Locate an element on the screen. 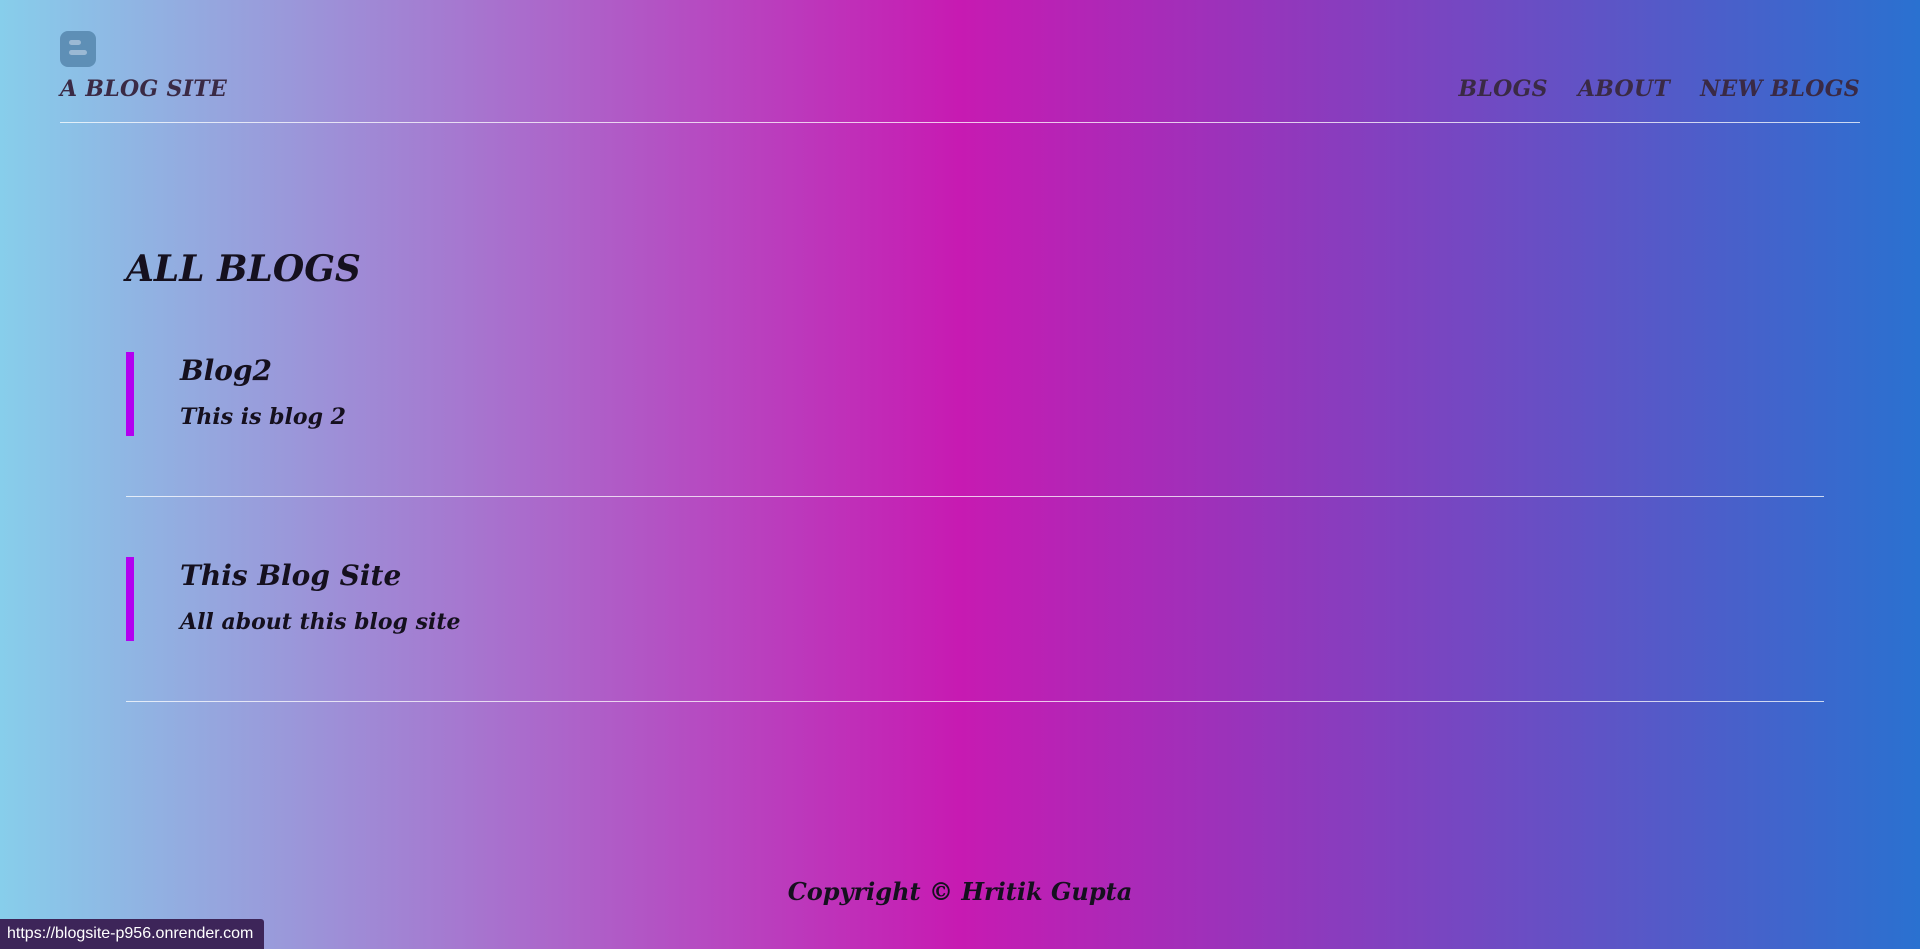 Image resolution: width=1920 pixels, height=949 pixels. blog-description: All about this blog site is located at coordinates (320, 621).